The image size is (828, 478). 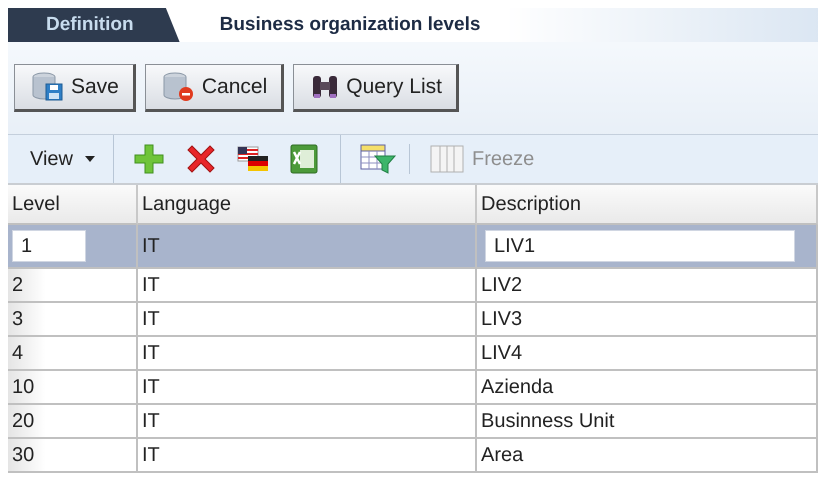 What do you see at coordinates (73, 456) in the screenshot?
I see `table-cell: 30` at bounding box center [73, 456].